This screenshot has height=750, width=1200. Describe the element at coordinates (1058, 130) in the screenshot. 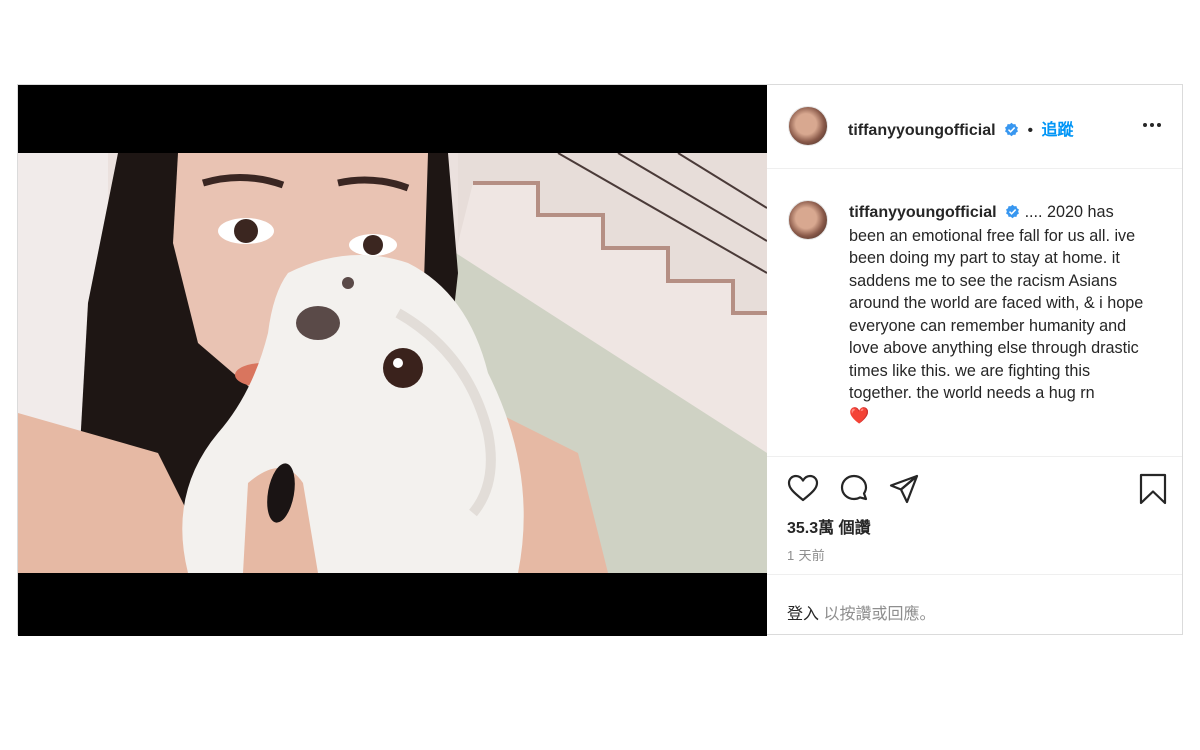

I see `follow-button: 追蹤` at that location.